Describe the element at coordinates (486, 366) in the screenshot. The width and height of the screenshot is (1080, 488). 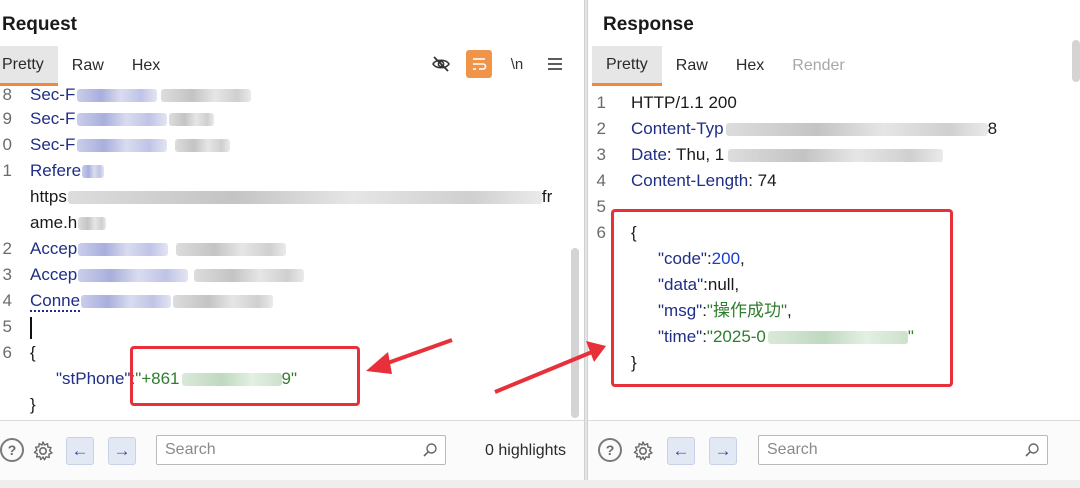
I see `annotation-arrows` at that location.